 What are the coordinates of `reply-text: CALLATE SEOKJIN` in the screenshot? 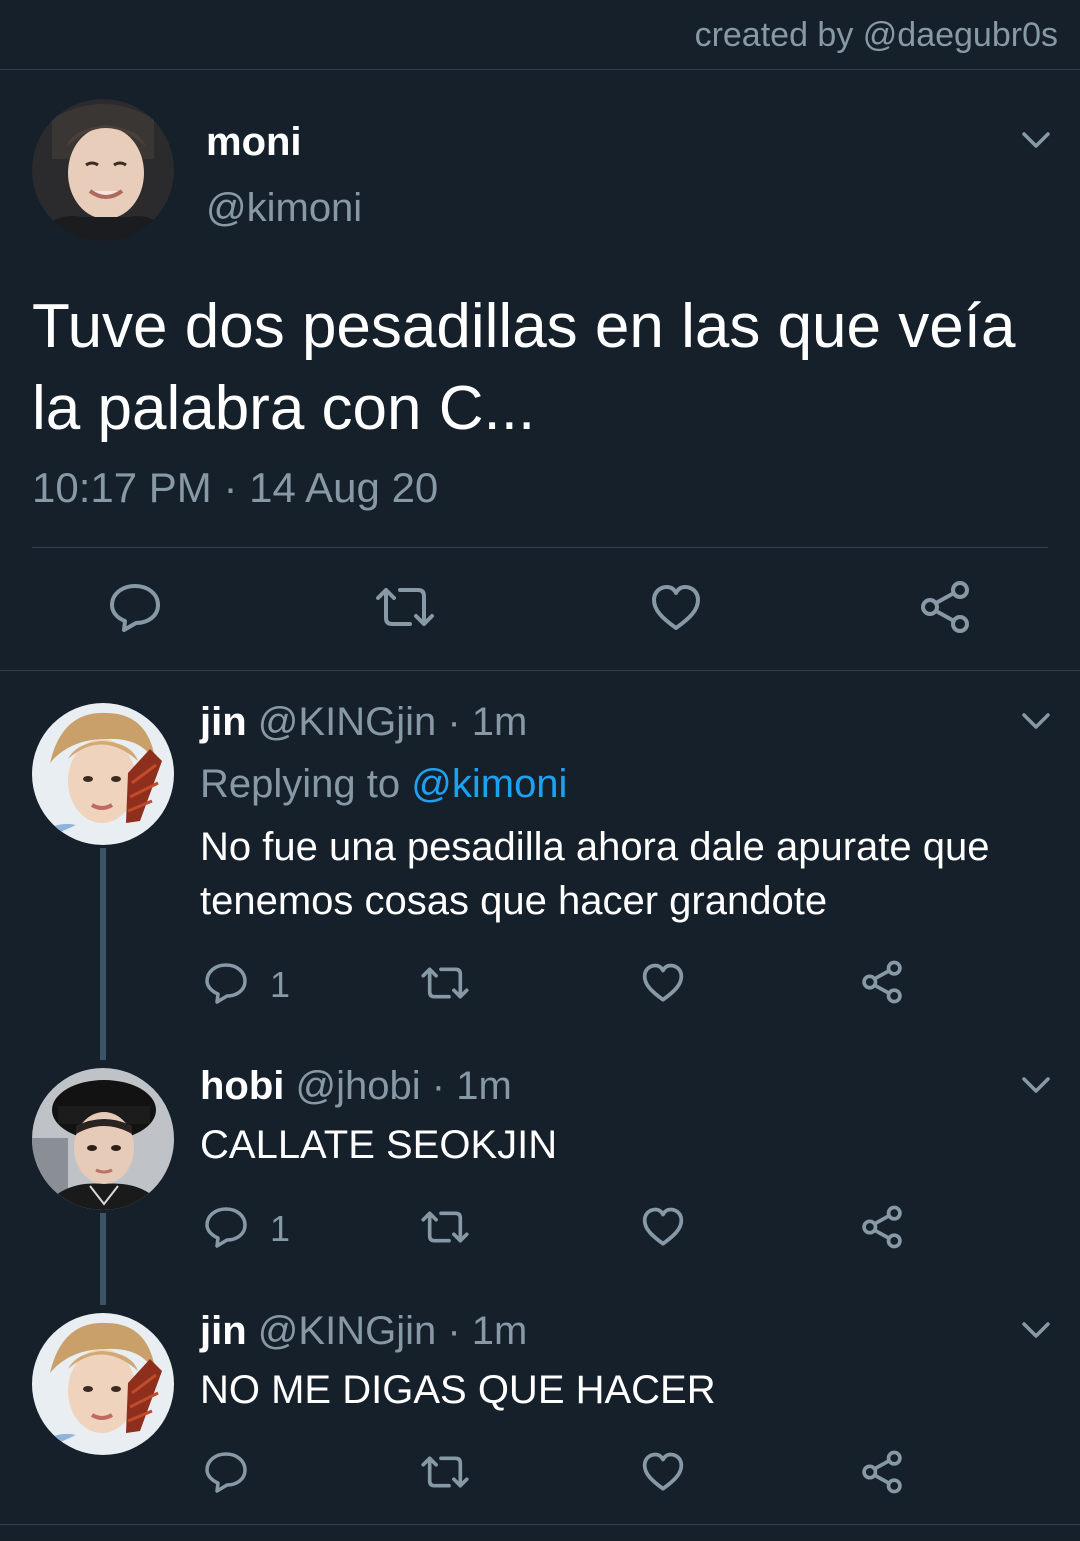 It's located at (379, 1145).